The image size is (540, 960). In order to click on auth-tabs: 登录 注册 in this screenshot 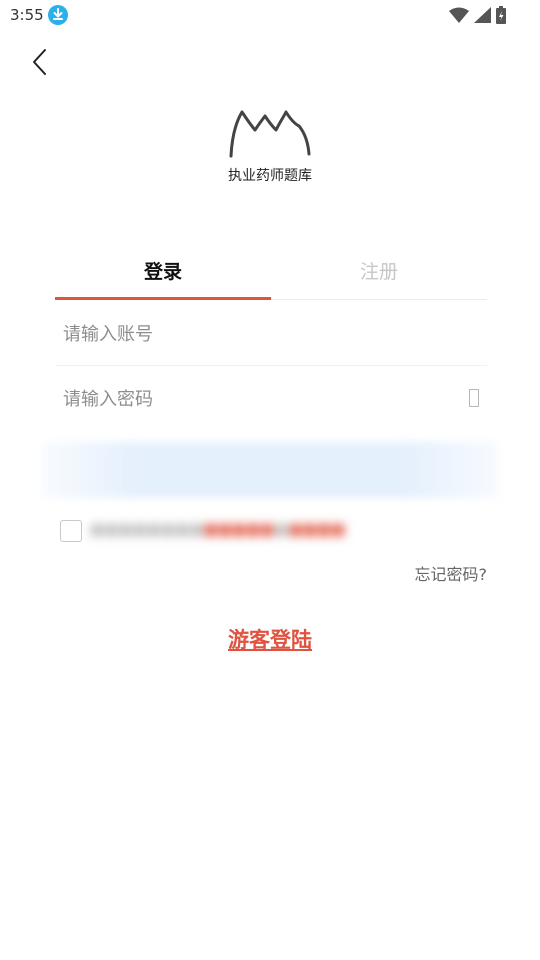, I will do `click(271, 275)`.